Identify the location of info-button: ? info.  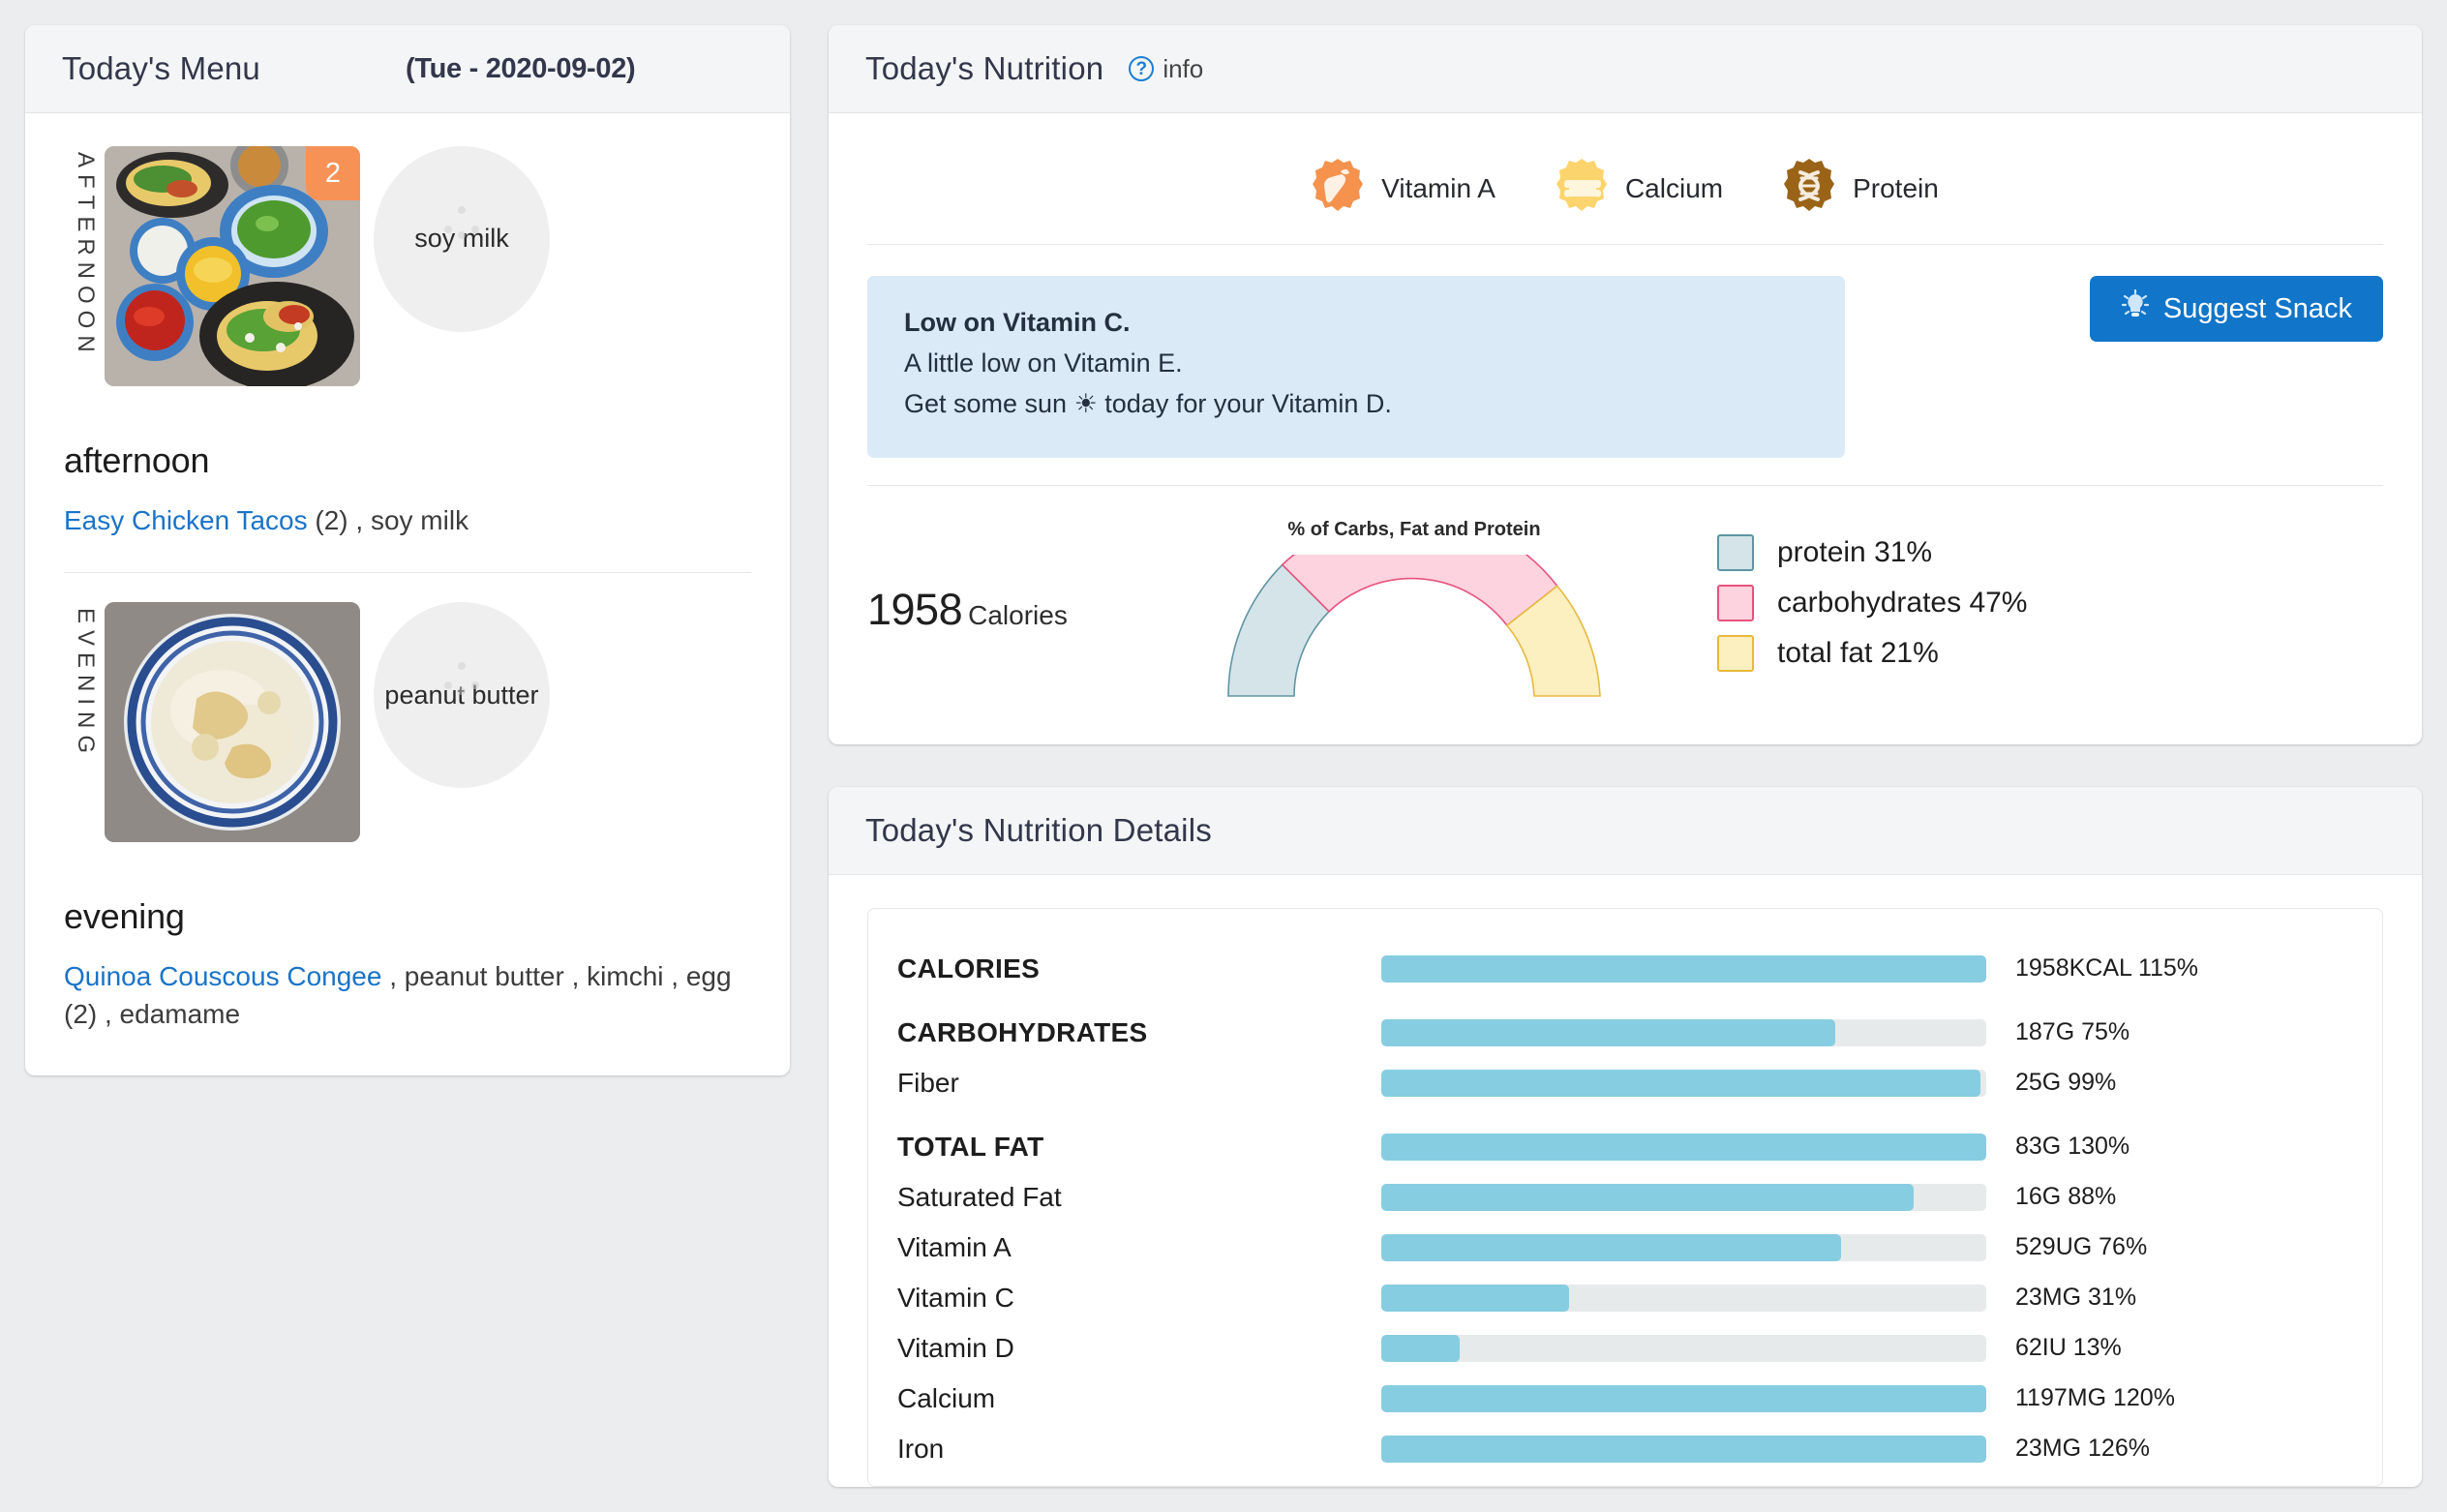
(1166, 69).